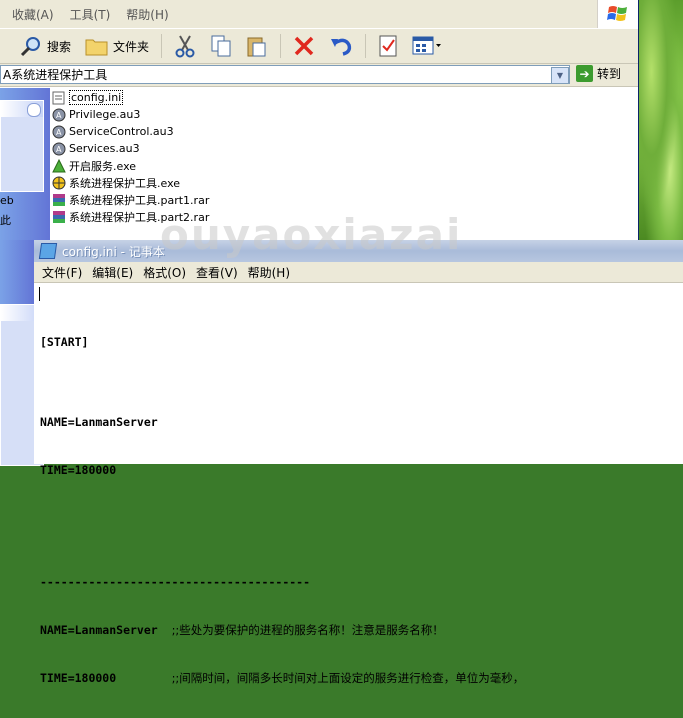 This screenshot has width=683, height=718. Describe the element at coordinates (59, 165) in the screenshot. I see `exe-triangle-icon` at that location.